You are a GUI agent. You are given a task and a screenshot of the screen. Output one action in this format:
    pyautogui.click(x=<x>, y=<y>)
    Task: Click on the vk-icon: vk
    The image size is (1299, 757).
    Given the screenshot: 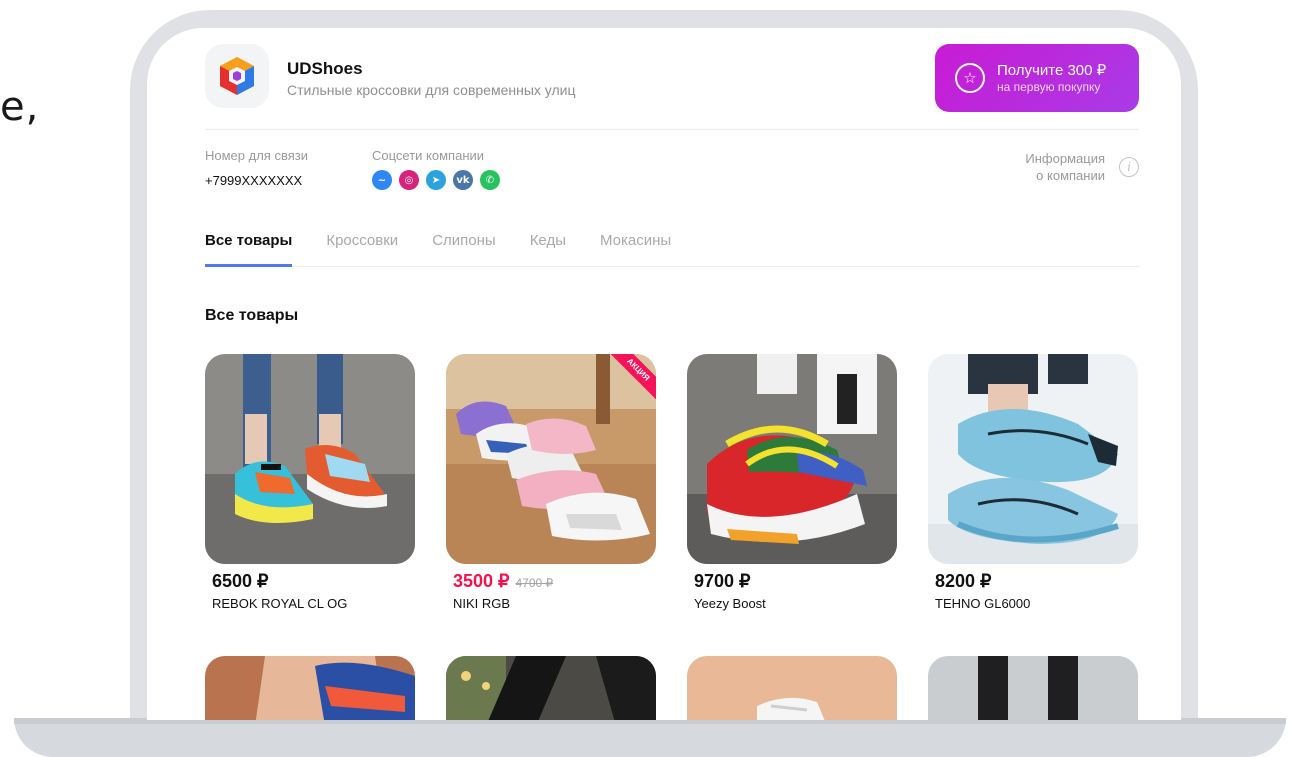 What is the action you would take?
    pyautogui.click(x=463, y=180)
    